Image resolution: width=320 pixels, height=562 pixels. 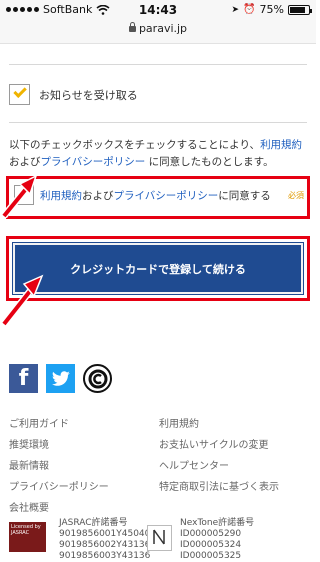 I want to click on footer-link-help: ヘルプセンター, so click(x=194, y=464).